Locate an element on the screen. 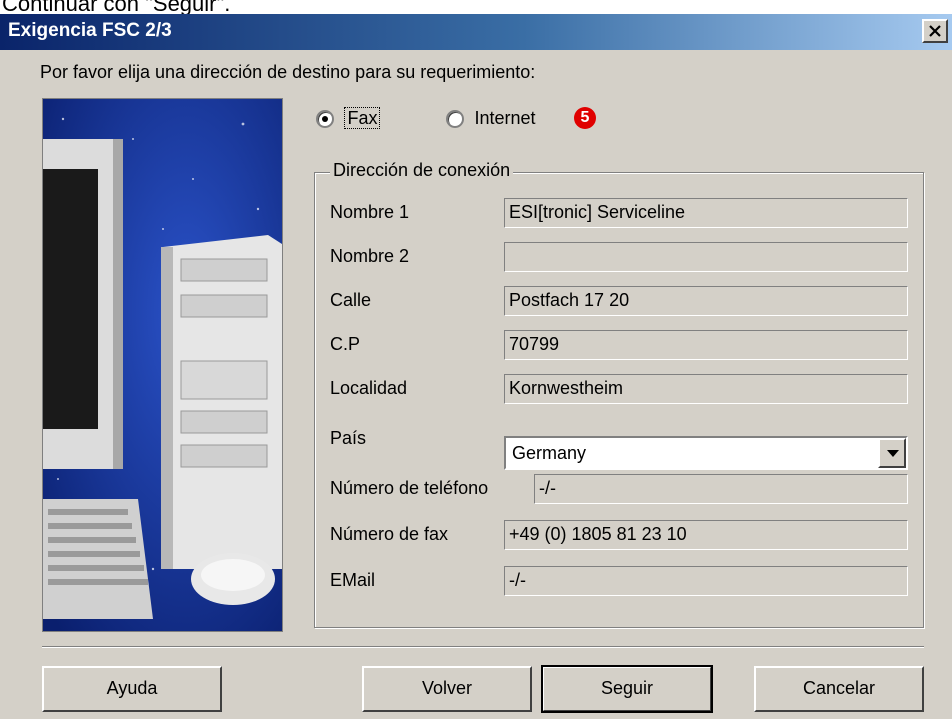 The height and width of the screenshot is (719, 952). field-cp: 70799 is located at coordinates (706, 345).